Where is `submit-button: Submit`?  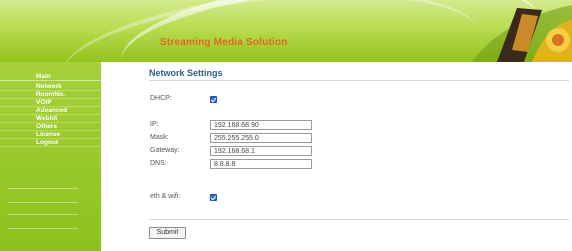
submit-button: Submit is located at coordinates (167, 233).